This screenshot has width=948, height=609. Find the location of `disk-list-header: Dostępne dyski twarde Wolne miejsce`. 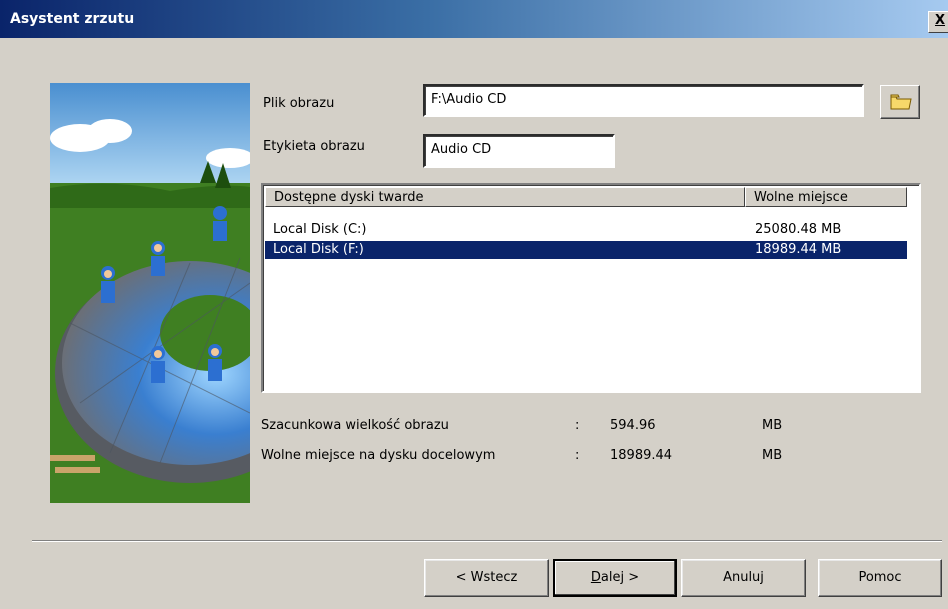

disk-list-header: Dostępne dyski twarde Wolne miejsce is located at coordinates (592, 198).